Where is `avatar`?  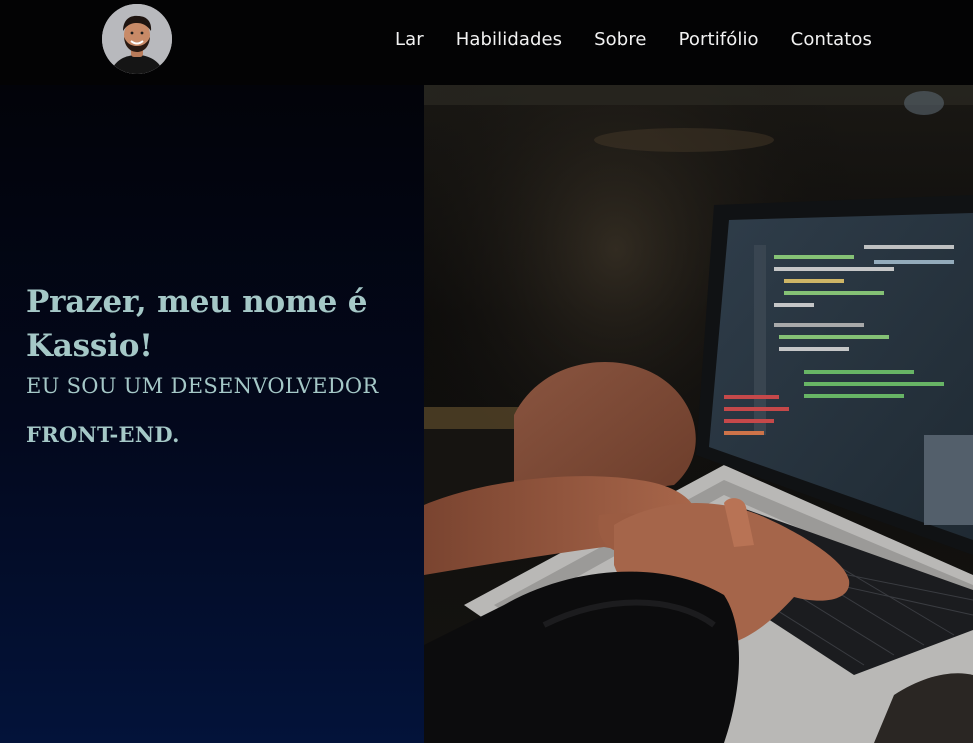
avatar is located at coordinates (137, 39).